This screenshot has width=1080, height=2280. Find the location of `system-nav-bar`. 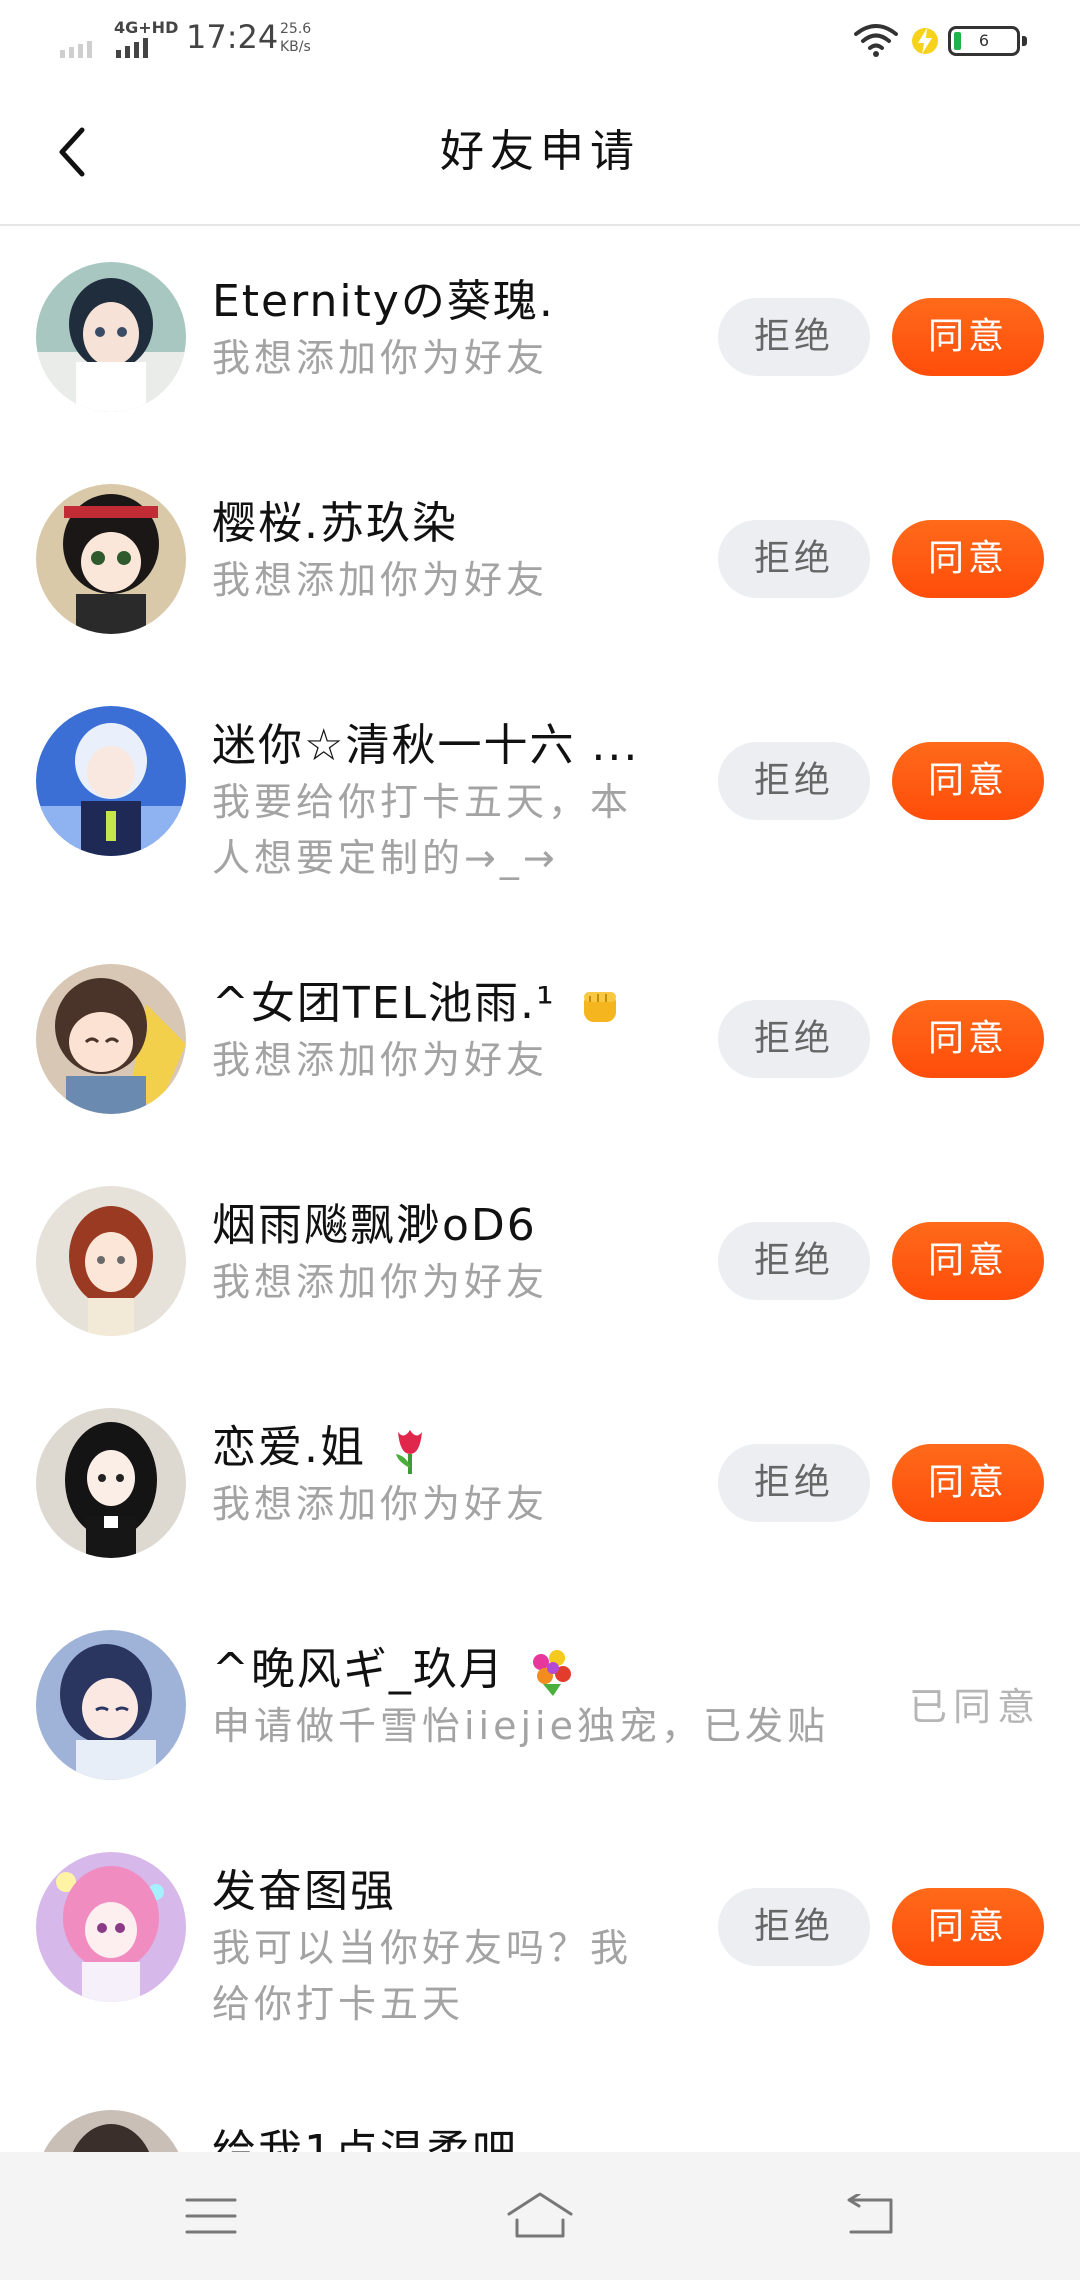

system-nav-bar is located at coordinates (540, 2216).